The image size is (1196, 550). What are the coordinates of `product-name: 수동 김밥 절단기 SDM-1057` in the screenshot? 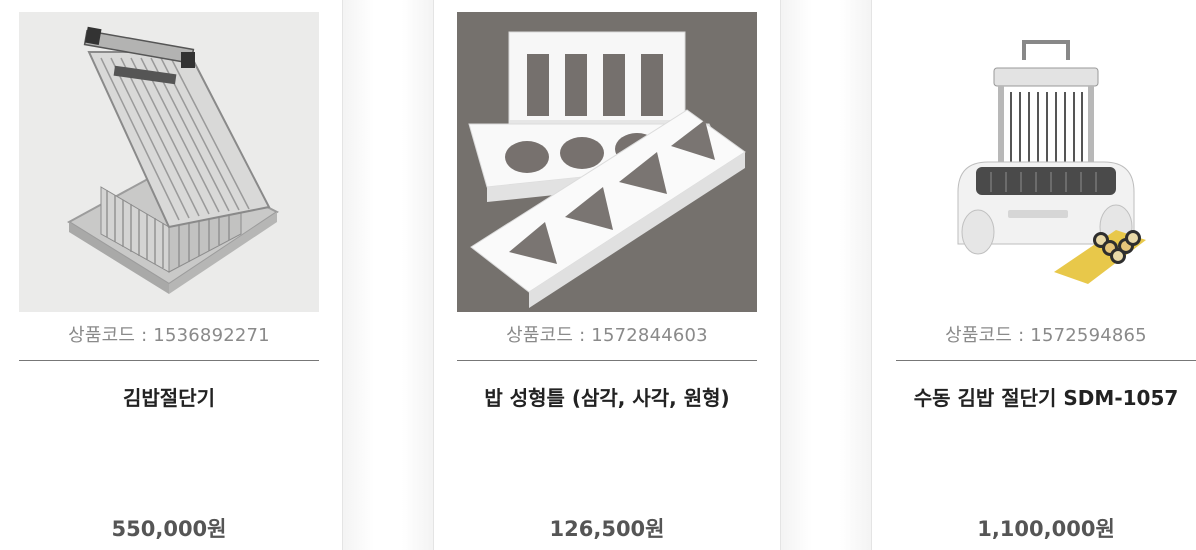 It's located at (1046, 398).